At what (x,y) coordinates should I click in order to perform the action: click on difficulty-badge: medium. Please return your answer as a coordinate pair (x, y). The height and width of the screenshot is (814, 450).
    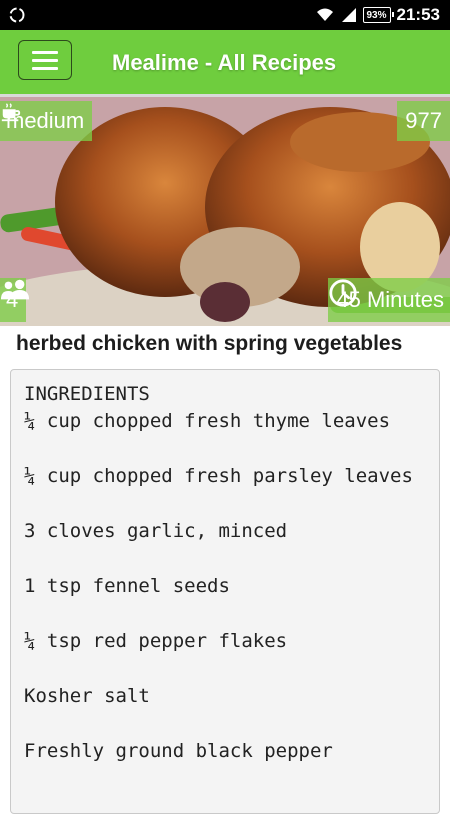
    Looking at the image, I should click on (46, 121).